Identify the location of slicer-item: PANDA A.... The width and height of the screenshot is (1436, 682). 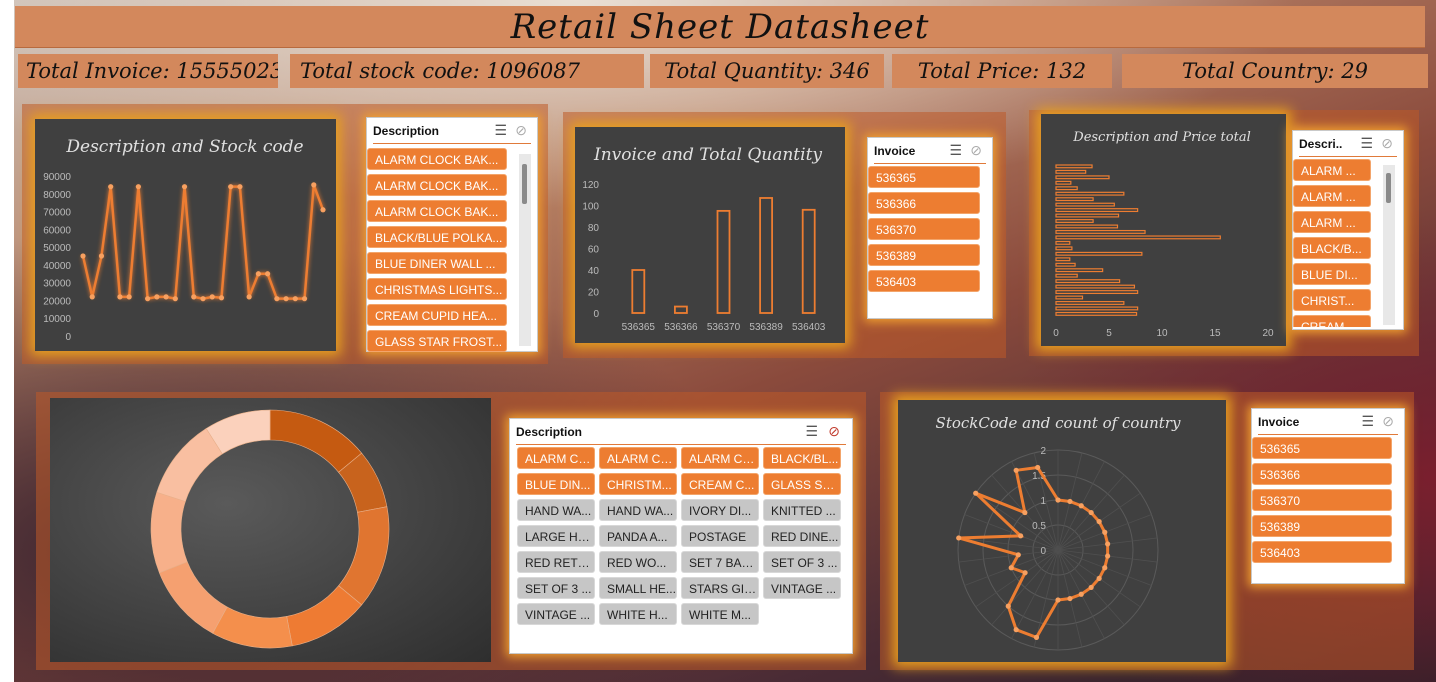
(638, 536).